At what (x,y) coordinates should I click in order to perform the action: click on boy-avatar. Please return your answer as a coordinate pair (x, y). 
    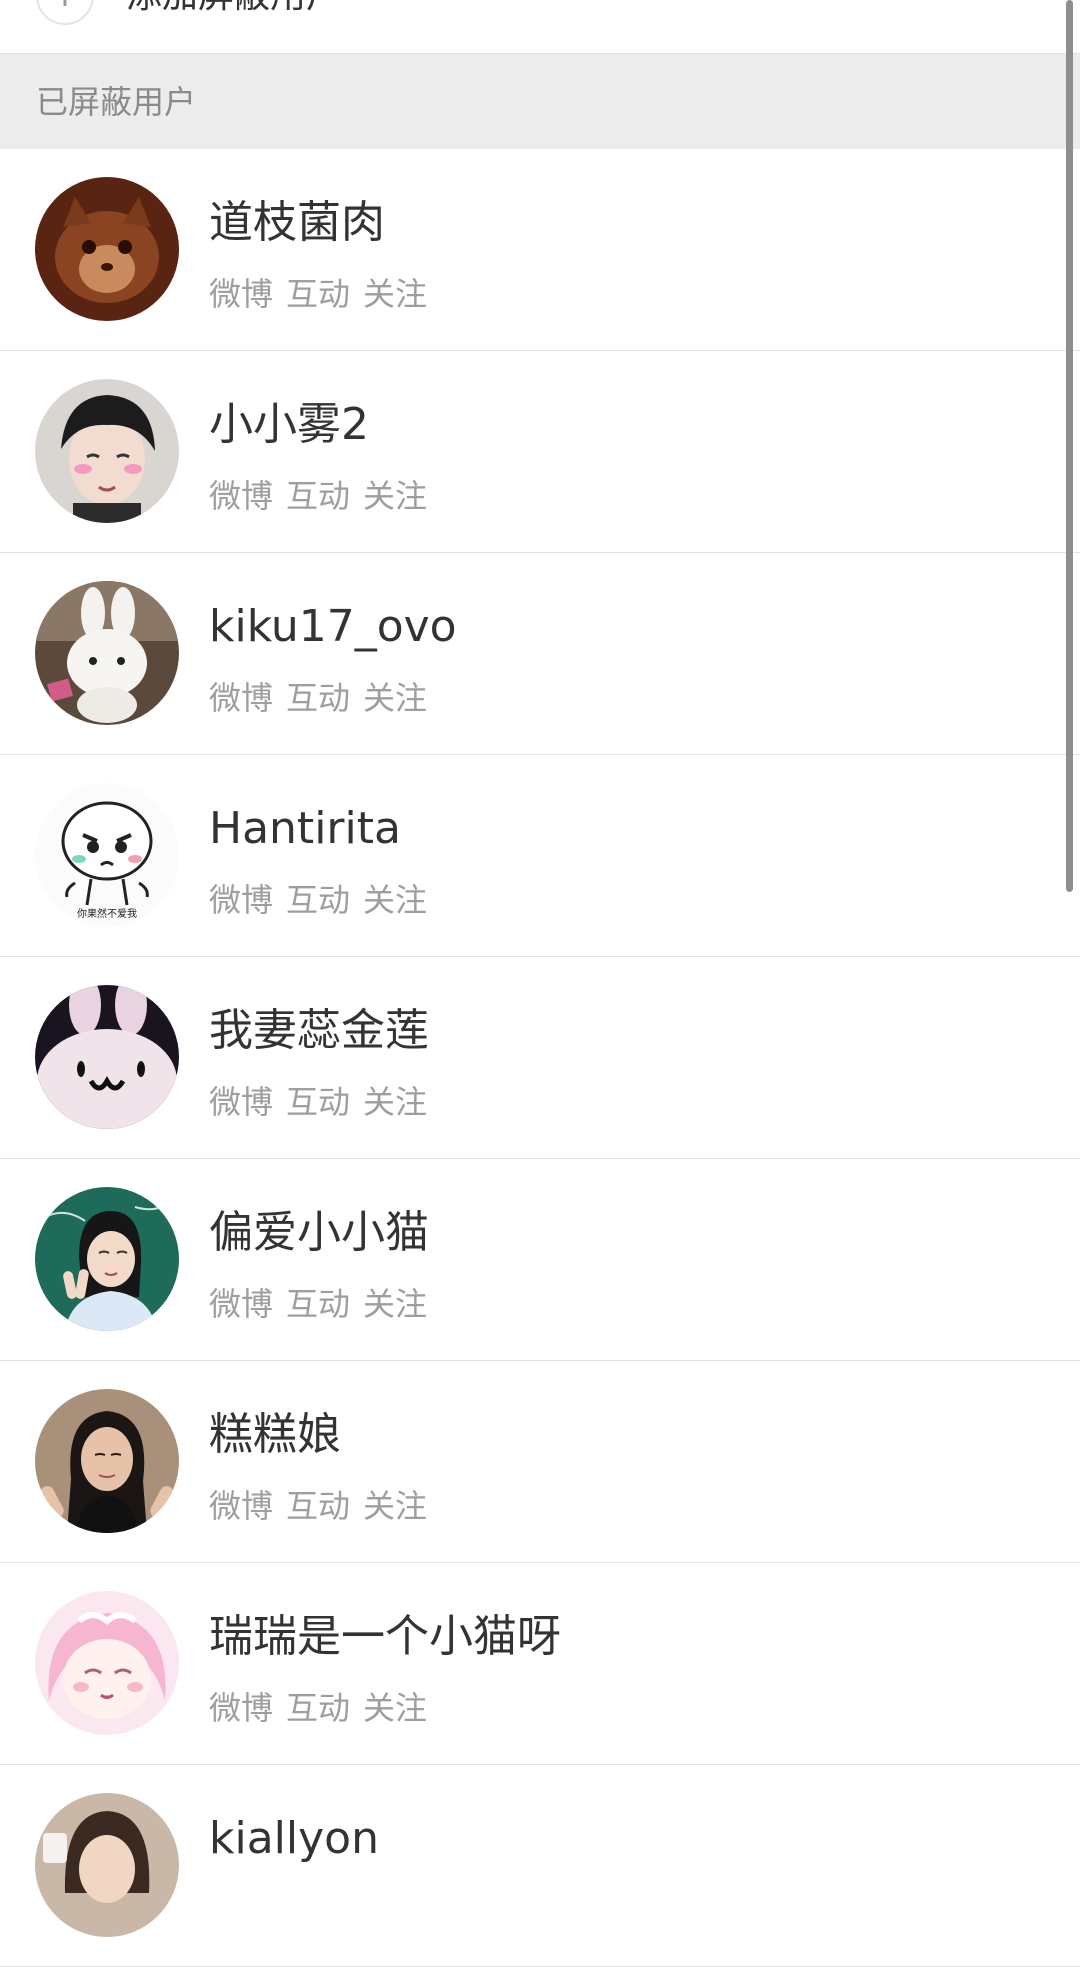
    Looking at the image, I should click on (107, 451).